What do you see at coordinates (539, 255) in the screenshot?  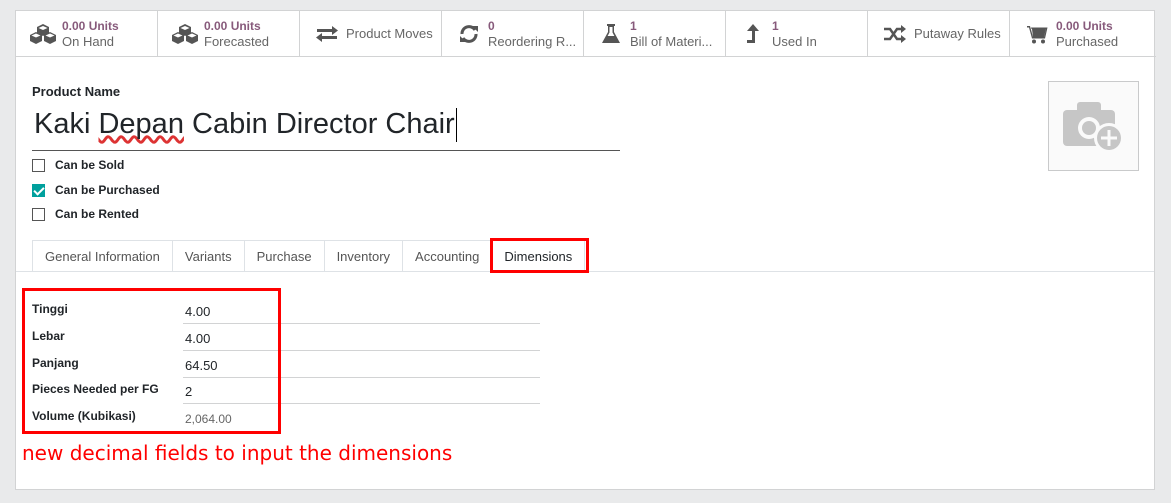 I see `highlight-box-tab` at bounding box center [539, 255].